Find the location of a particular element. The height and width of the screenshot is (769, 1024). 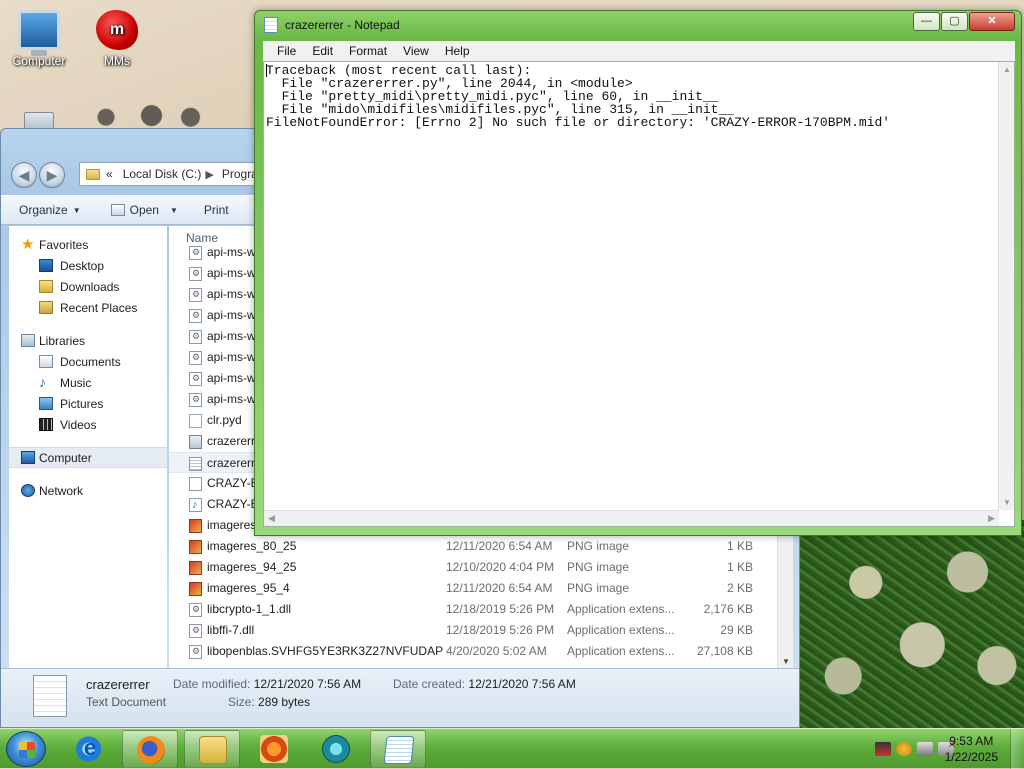

network-status-icon is located at coordinates (925, 749).